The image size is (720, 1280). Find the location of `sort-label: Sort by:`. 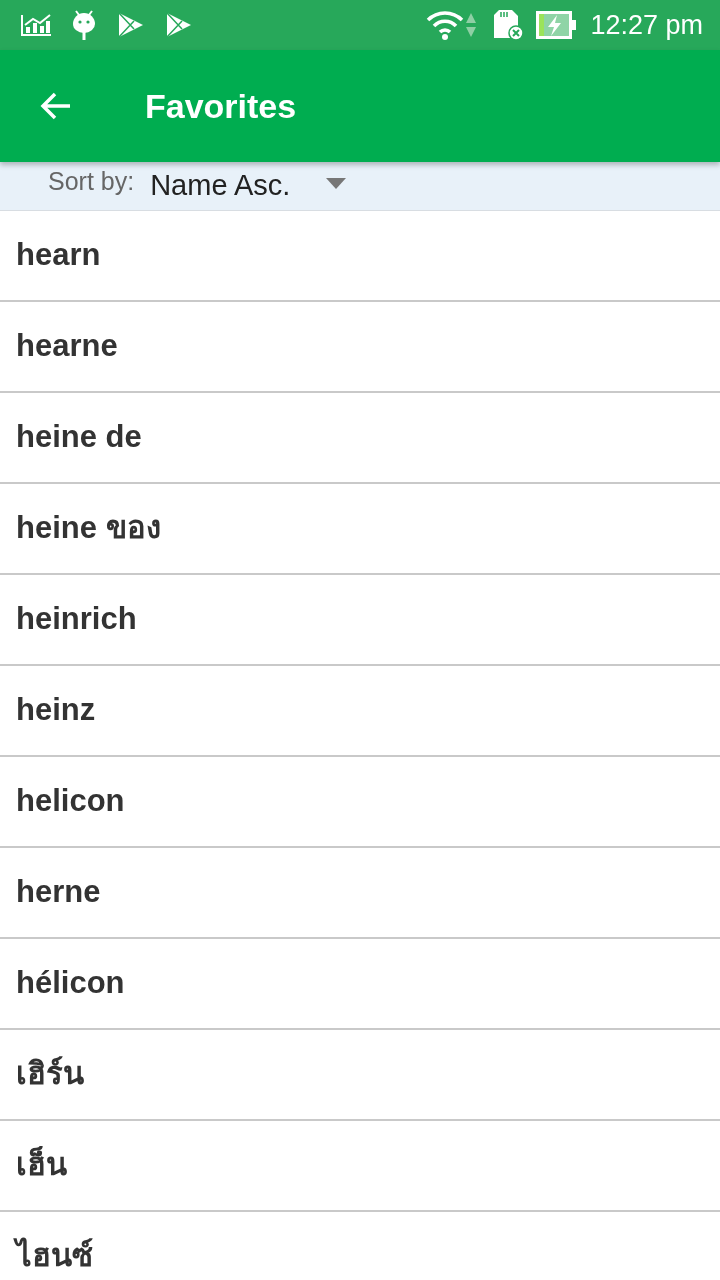

sort-label: Sort by: is located at coordinates (91, 182).